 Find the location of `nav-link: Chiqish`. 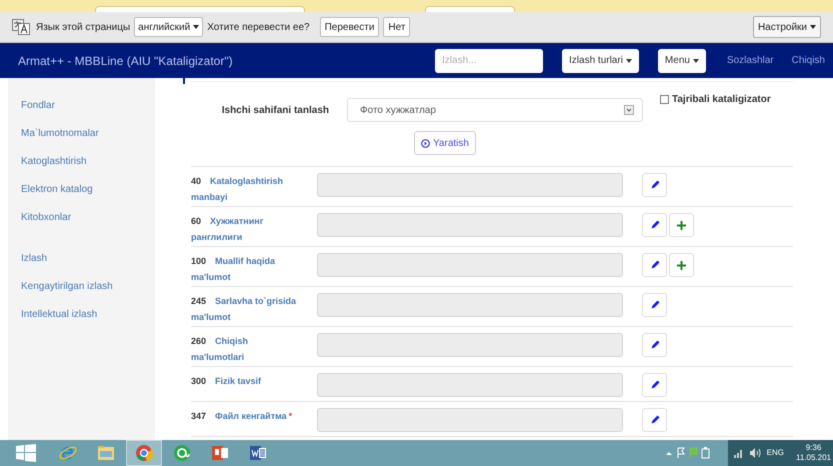

nav-link: Chiqish is located at coordinates (808, 60).